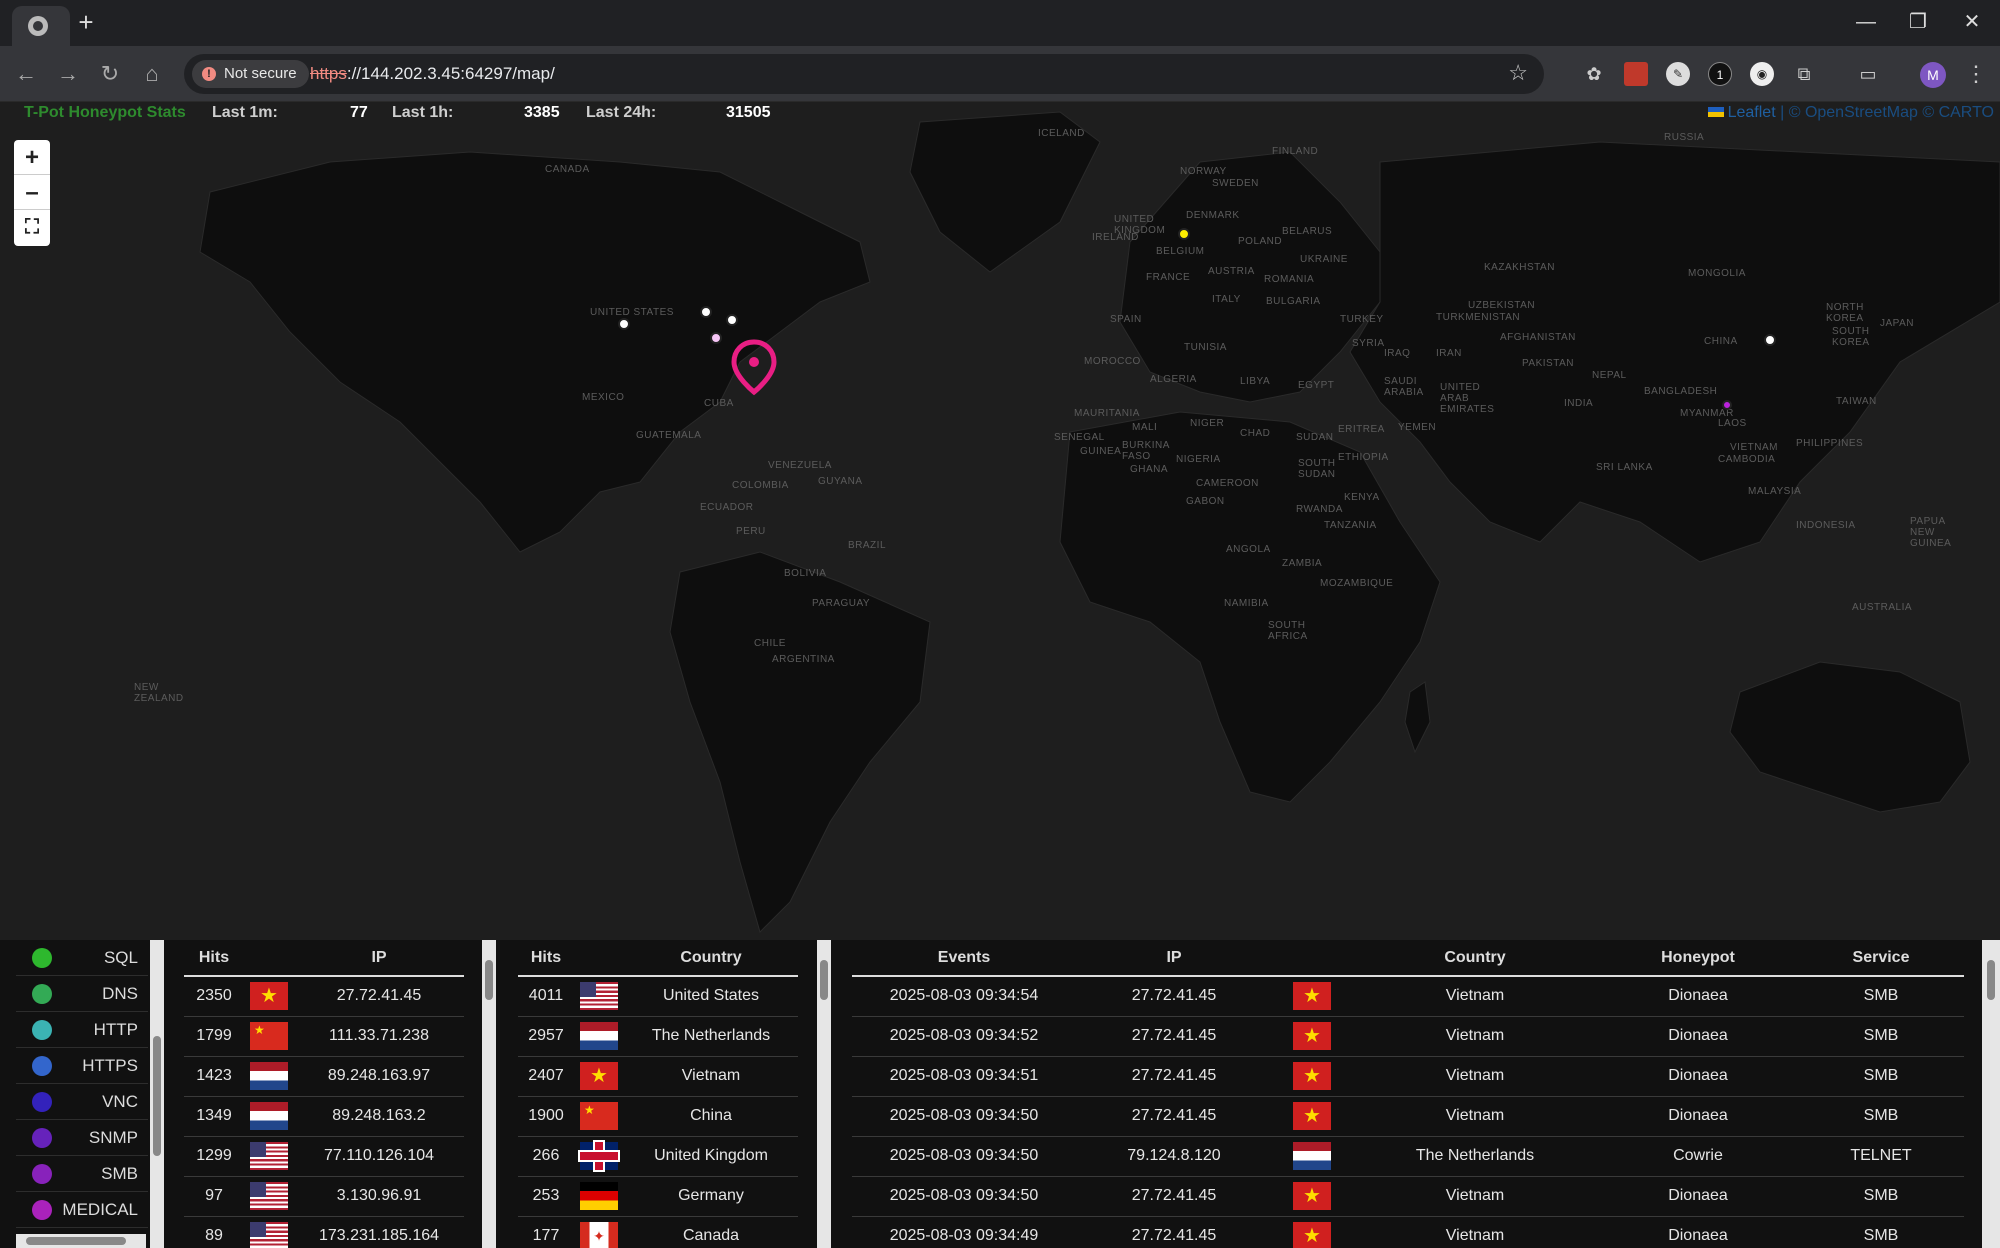  I want to click on label-pakistan: PAKISTAN, so click(1548, 363).